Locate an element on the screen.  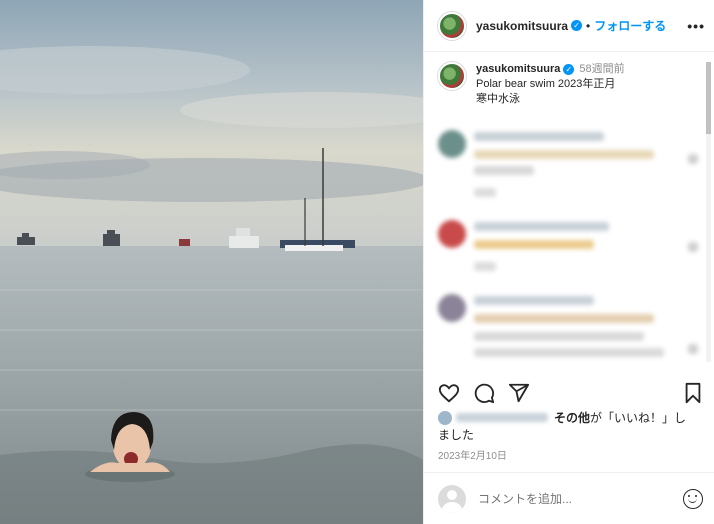
post-date: 2023年2月10日 is located at coordinates (472, 454).